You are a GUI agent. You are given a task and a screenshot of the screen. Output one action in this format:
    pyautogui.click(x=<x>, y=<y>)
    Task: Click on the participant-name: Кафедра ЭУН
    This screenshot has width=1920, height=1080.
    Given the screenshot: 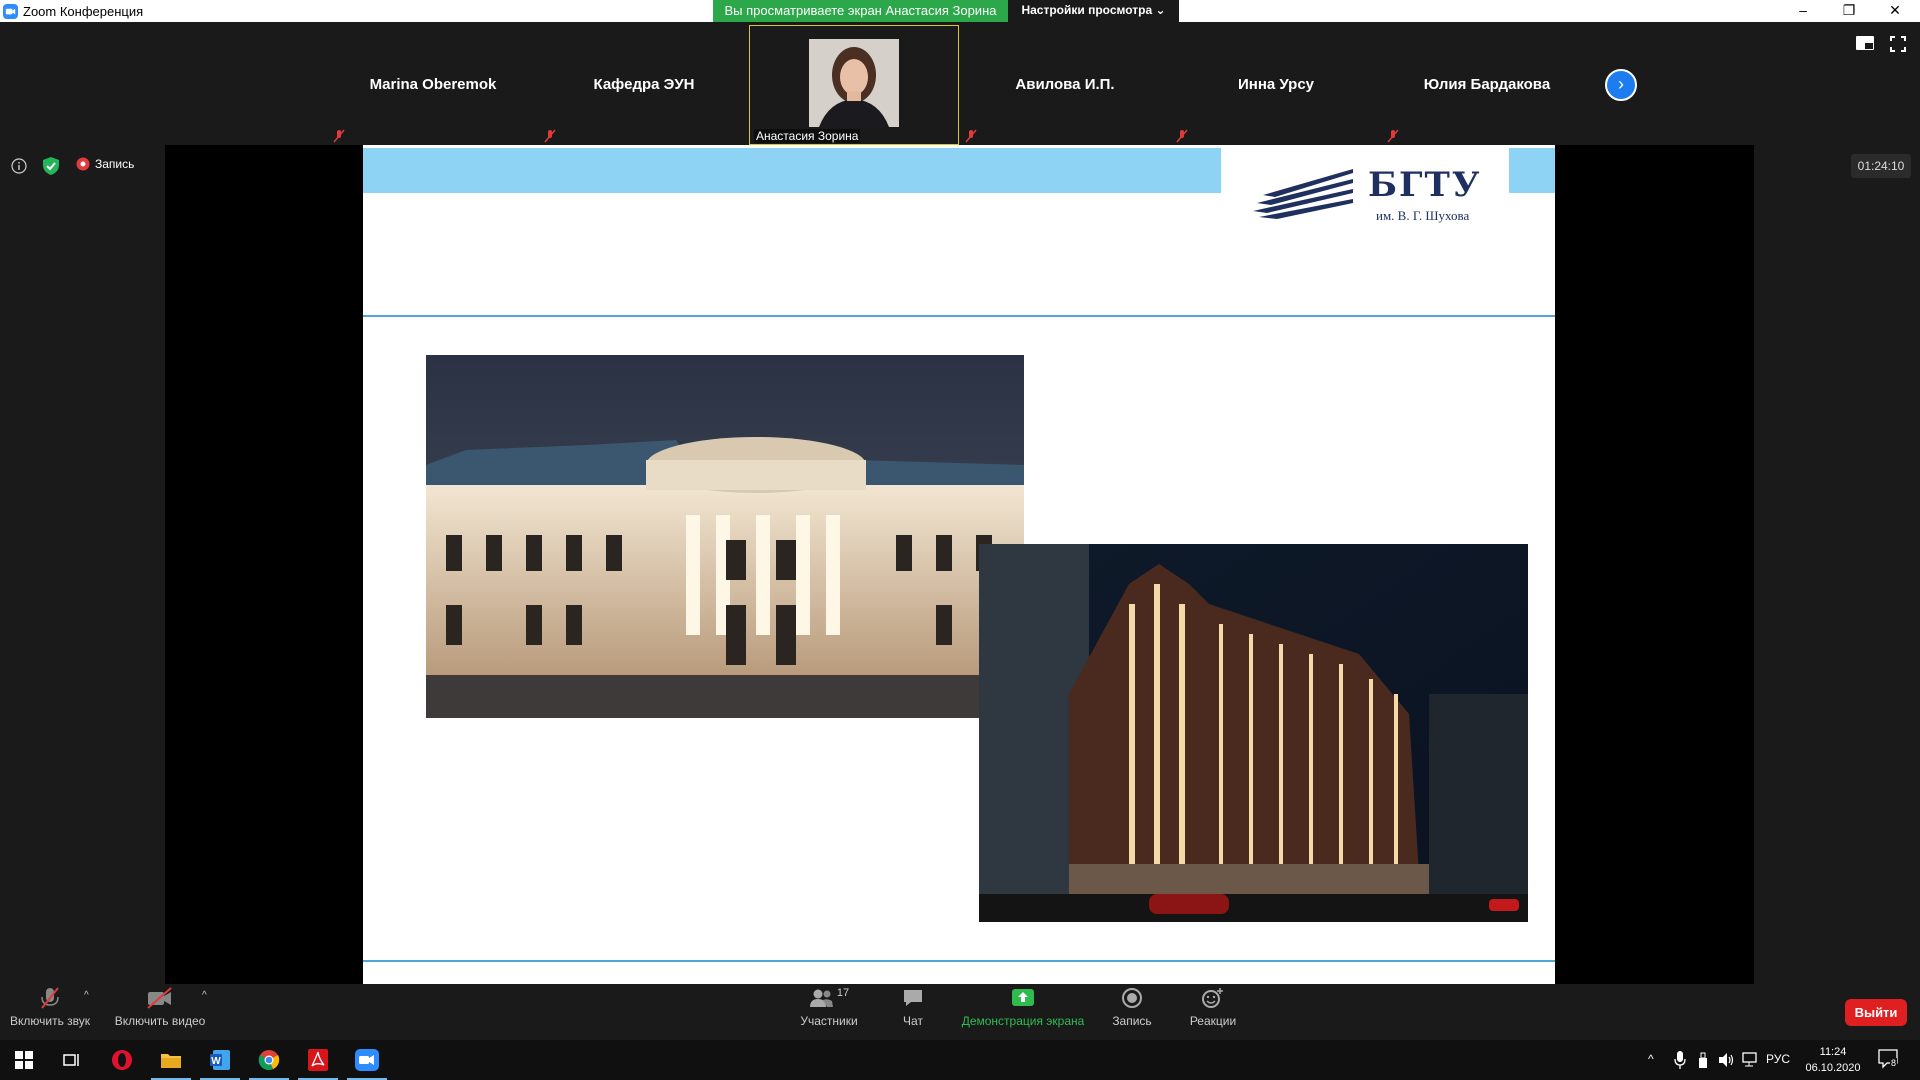 What is the action you would take?
    pyautogui.click(x=644, y=84)
    